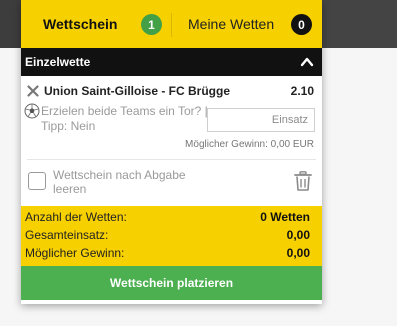 This screenshot has height=326, width=397. What do you see at coordinates (171, 62) in the screenshot?
I see `single-bet-header: Einzelwette` at bounding box center [171, 62].